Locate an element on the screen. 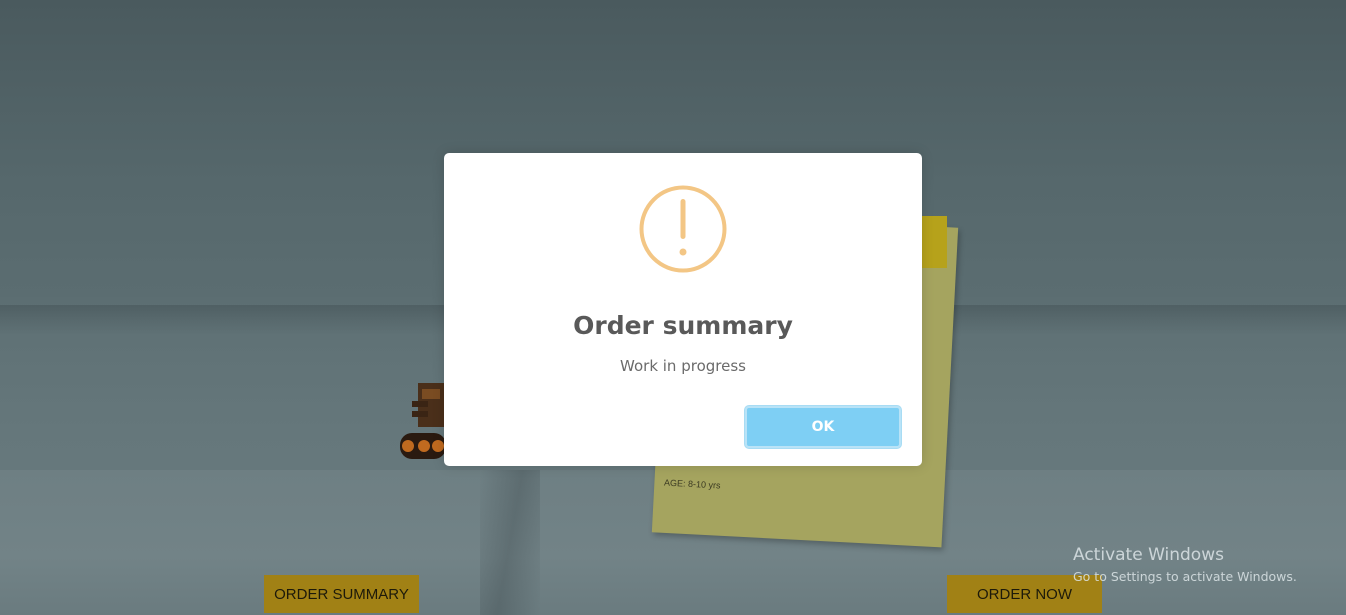 This screenshot has width=1346, height=615. watermark-subtitle: Go to Settings to activate Windows. is located at coordinates (1185, 576).